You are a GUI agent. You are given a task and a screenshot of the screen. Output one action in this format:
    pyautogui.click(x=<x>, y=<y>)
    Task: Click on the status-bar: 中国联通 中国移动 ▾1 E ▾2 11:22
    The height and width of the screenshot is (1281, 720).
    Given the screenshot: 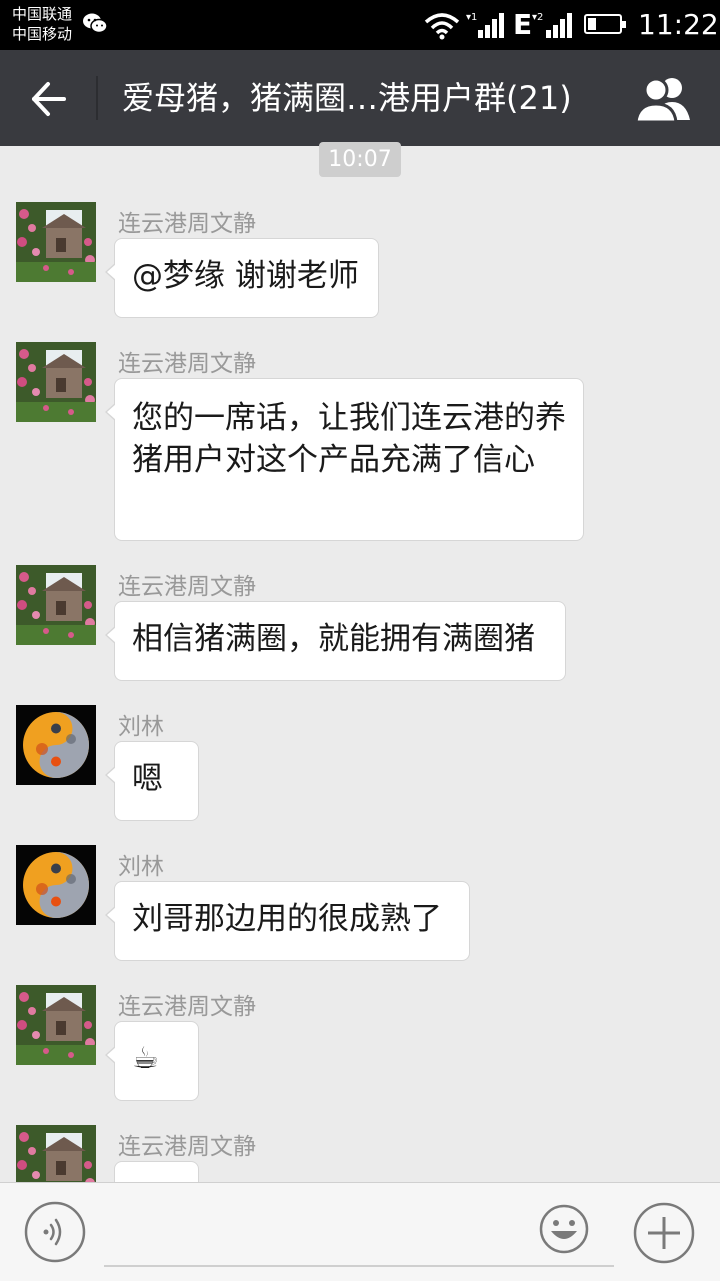 What is the action you would take?
    pyautogui.click(x=360, y=25)
    